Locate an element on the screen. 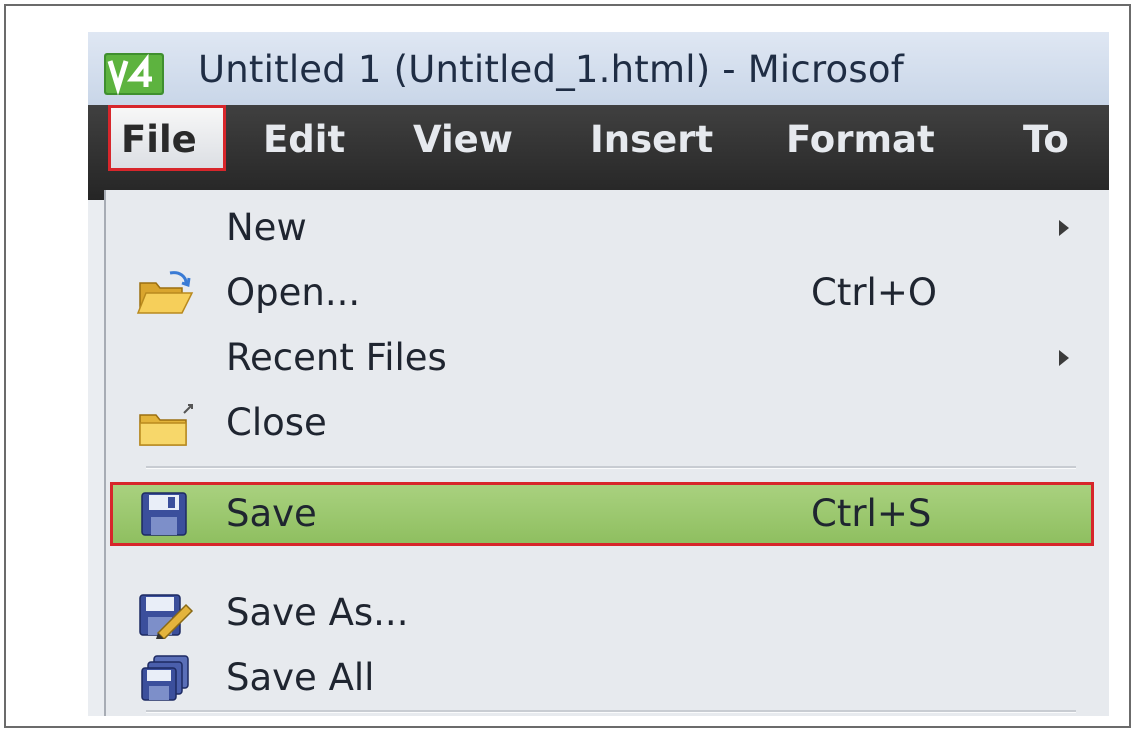 The image size is (1136, 732). window-title: Untitled 1 (Untitled_1.html) - Microsof is located at coordinates (551, 69).